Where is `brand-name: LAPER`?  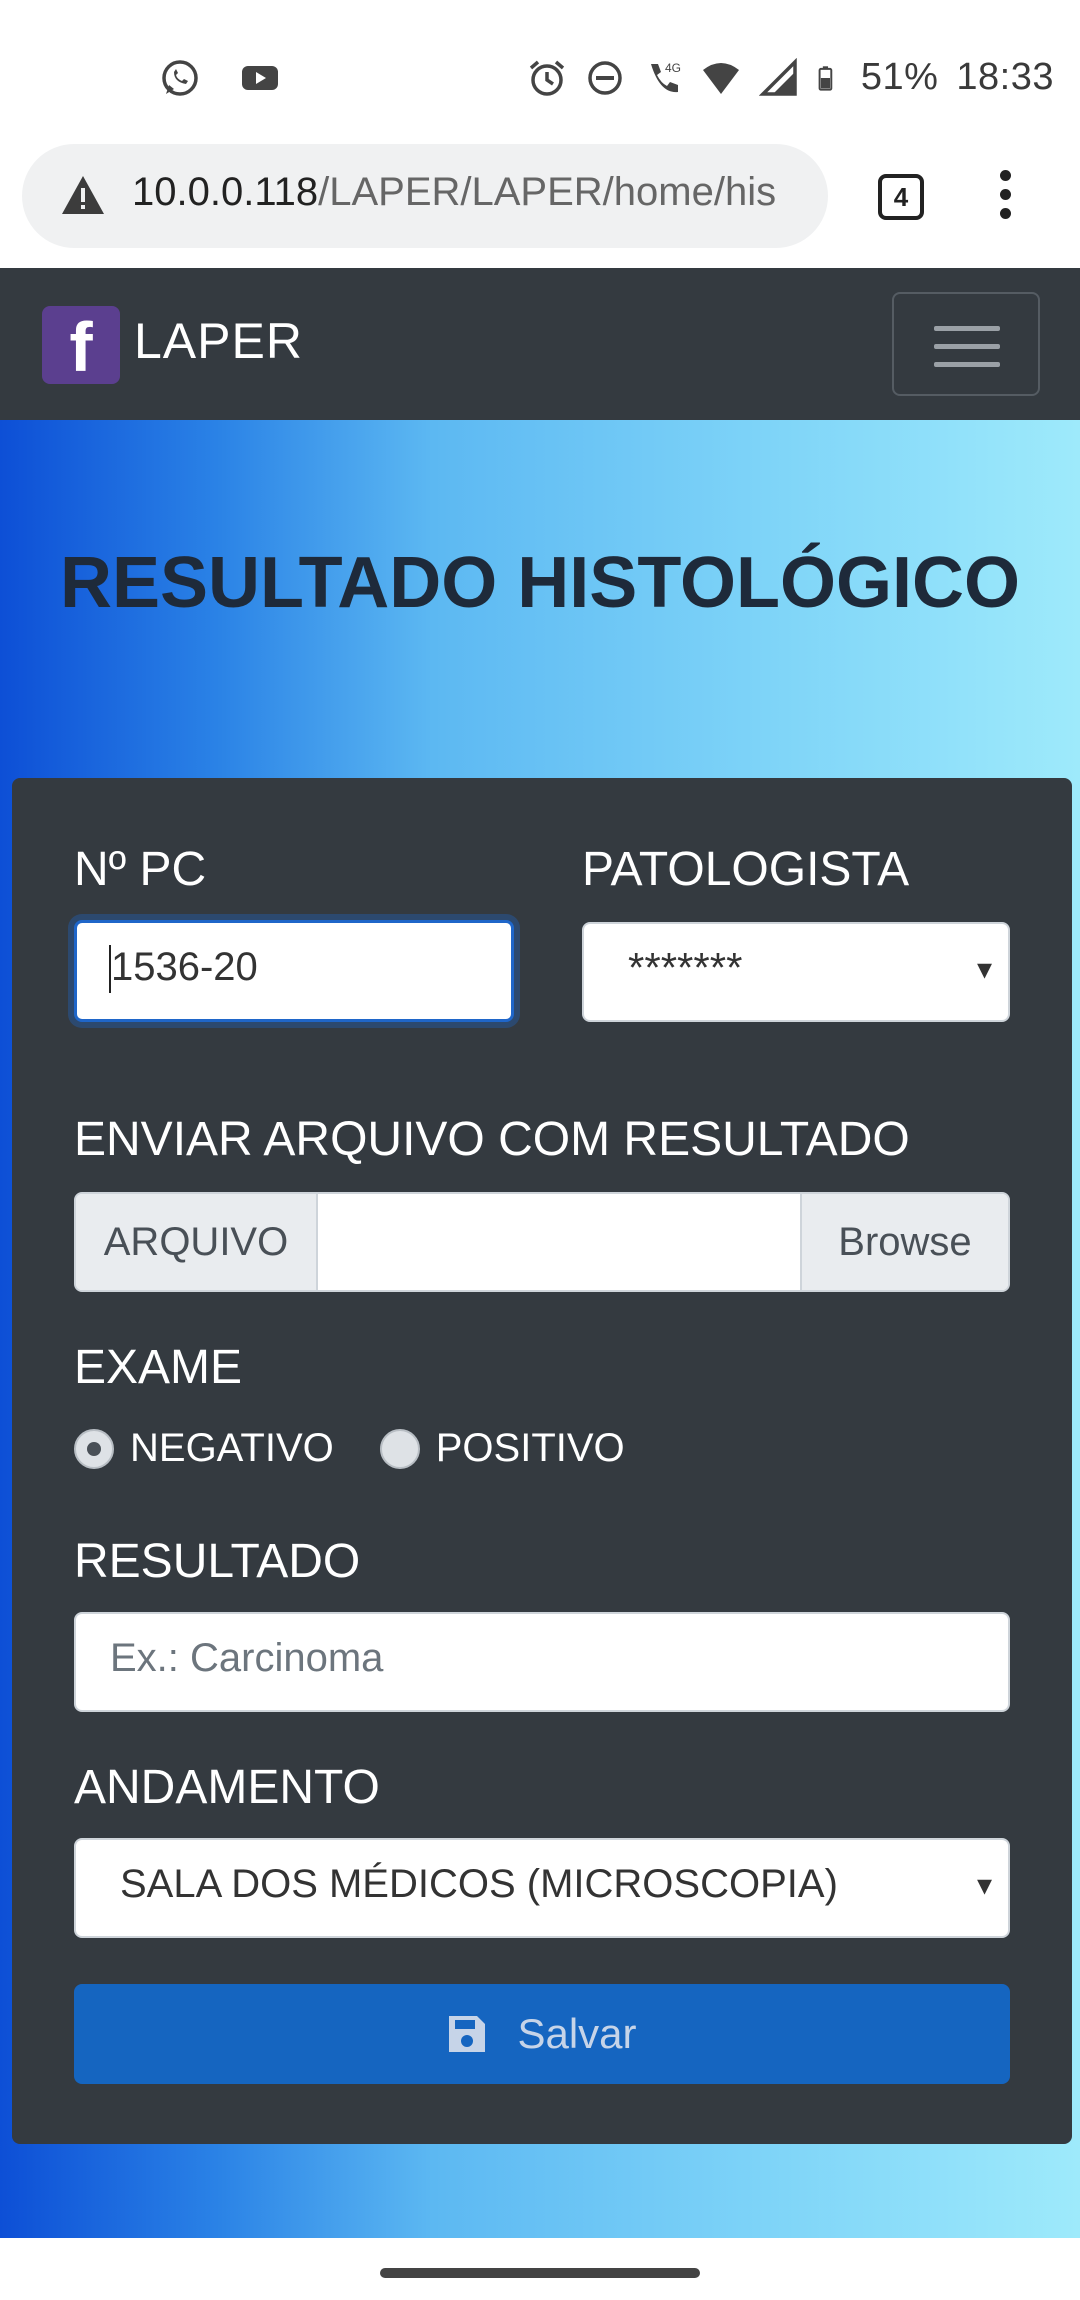 brand-name: LAPER is located at coordinates (218, 341).